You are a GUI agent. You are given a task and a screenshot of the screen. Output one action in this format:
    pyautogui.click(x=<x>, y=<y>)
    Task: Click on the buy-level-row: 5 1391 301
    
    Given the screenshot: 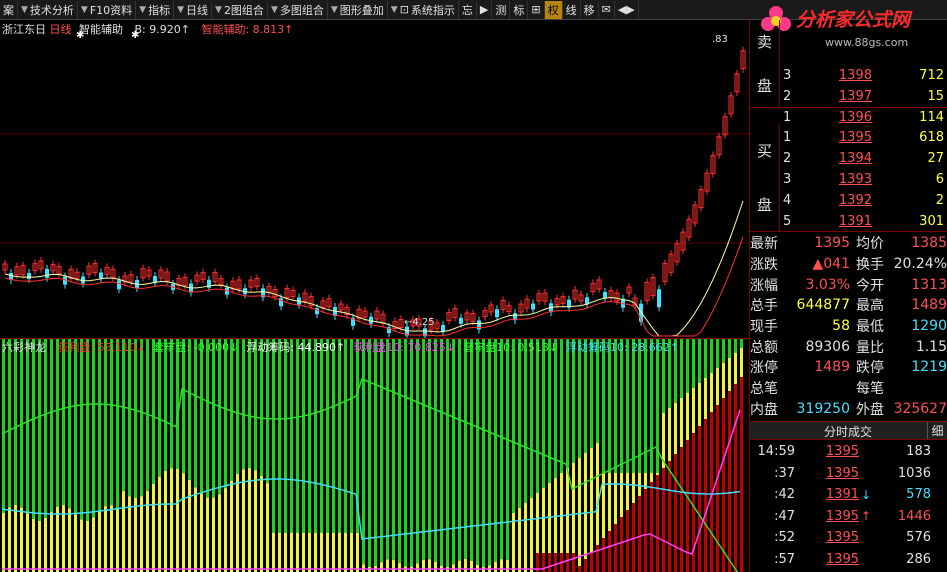 What is the action you would take?
    pyautogui.click(x=863, y=221)
    